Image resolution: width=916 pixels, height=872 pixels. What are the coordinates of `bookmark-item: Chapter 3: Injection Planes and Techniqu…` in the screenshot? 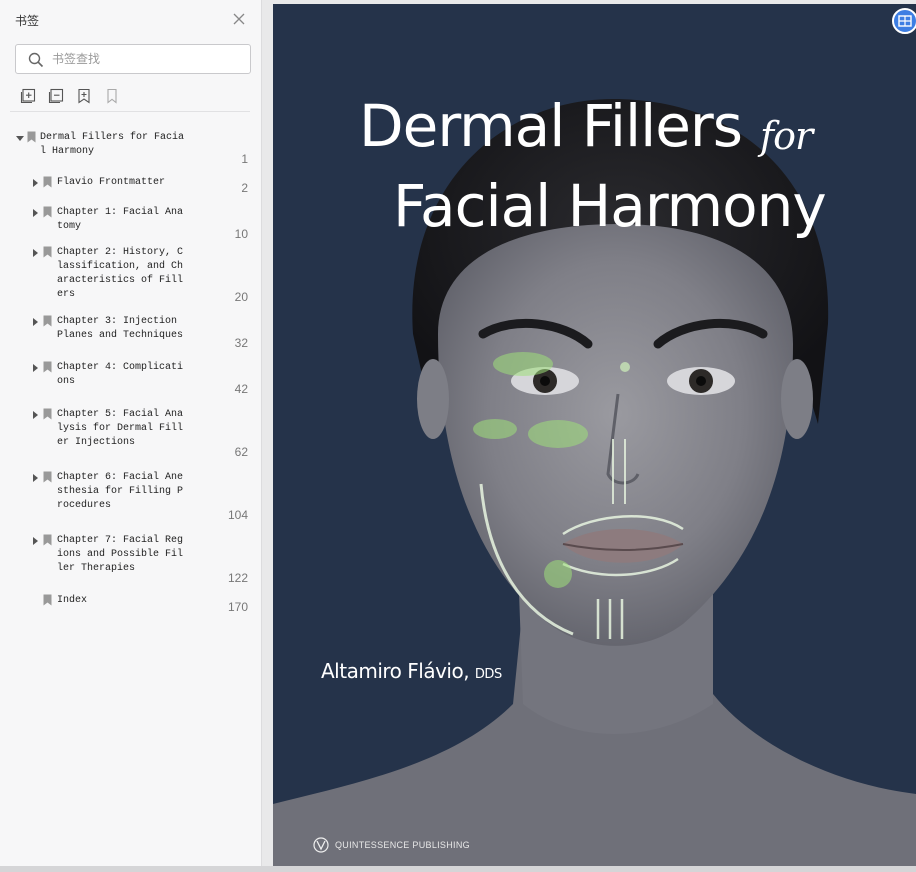 It's located at (131, 333).